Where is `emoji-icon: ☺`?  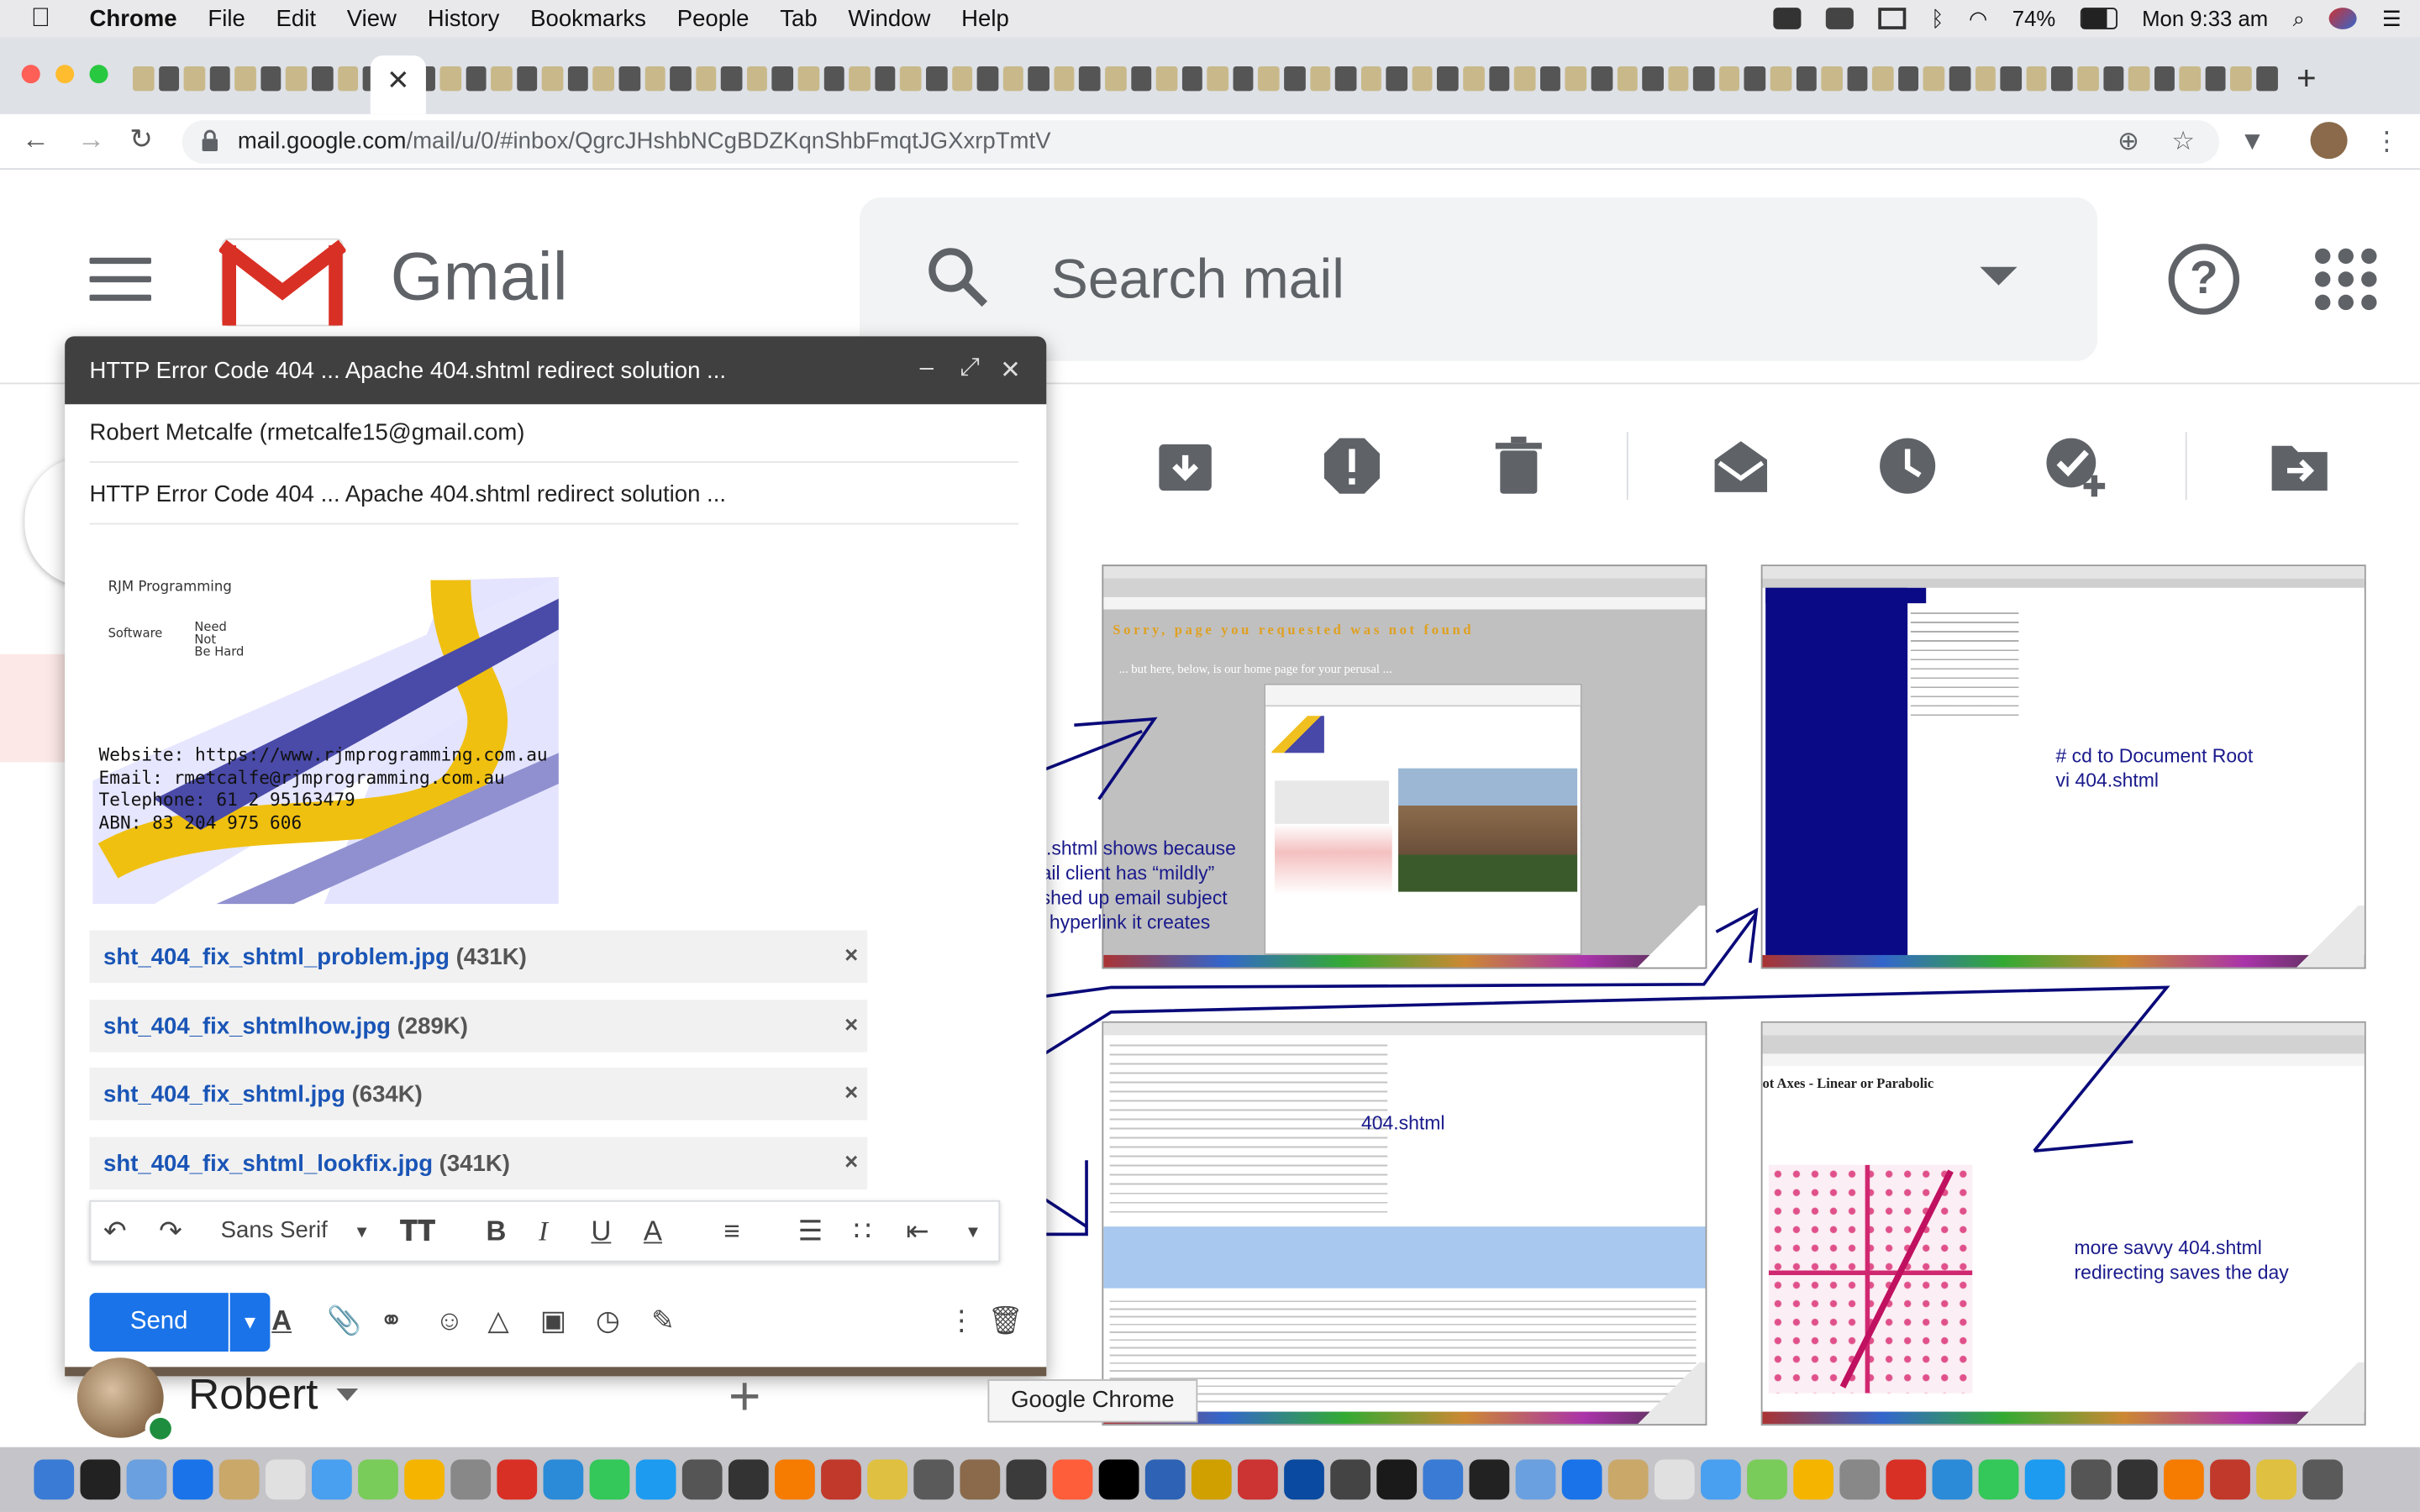
emoji-icon: ☺ is located at coordinates (450, 1321).